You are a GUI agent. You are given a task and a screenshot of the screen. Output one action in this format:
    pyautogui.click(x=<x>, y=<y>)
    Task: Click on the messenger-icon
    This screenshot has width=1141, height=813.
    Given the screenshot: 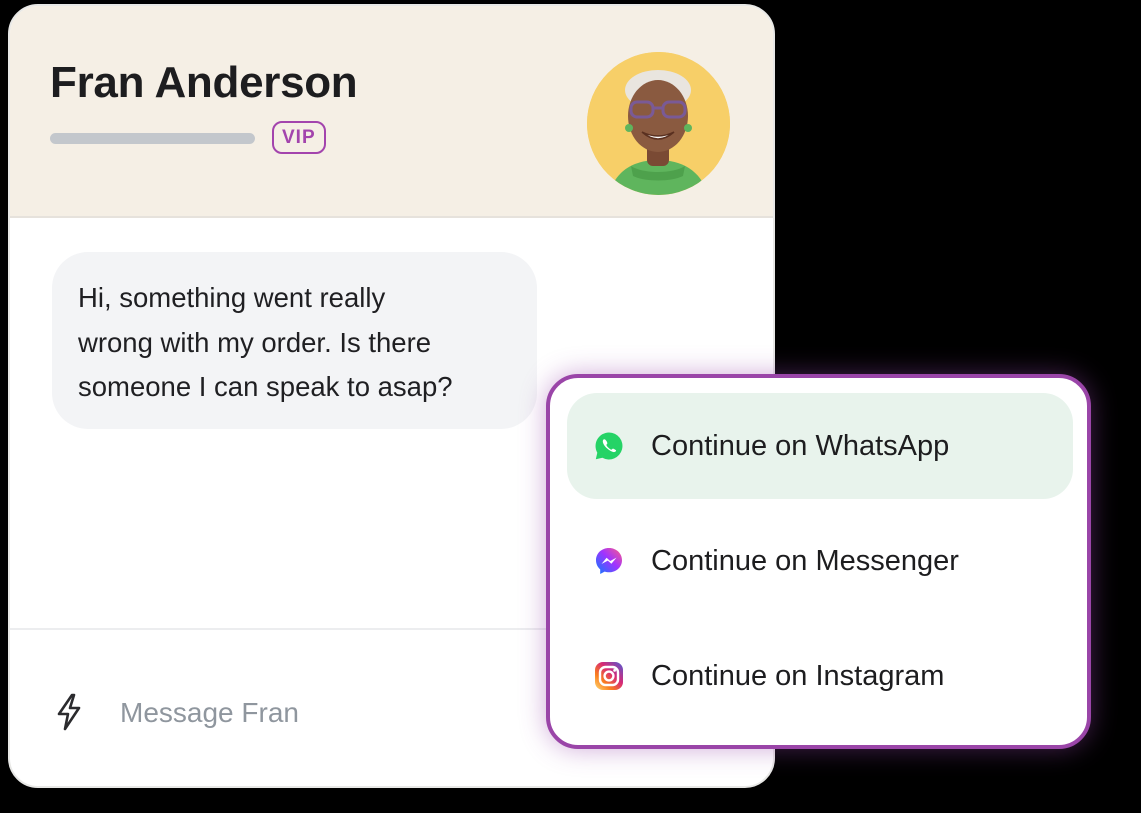 What is the action you would take?
    pyautogui.click(x=609, y=561)
    